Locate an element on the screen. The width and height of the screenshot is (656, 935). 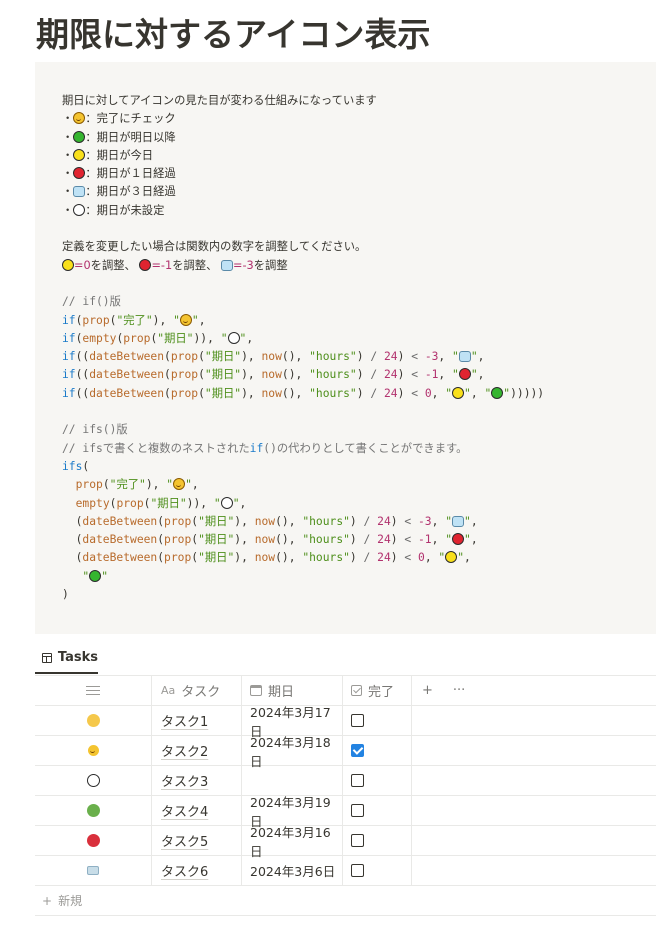
view-tabs: Tasks is located at coordinates (345, 659).